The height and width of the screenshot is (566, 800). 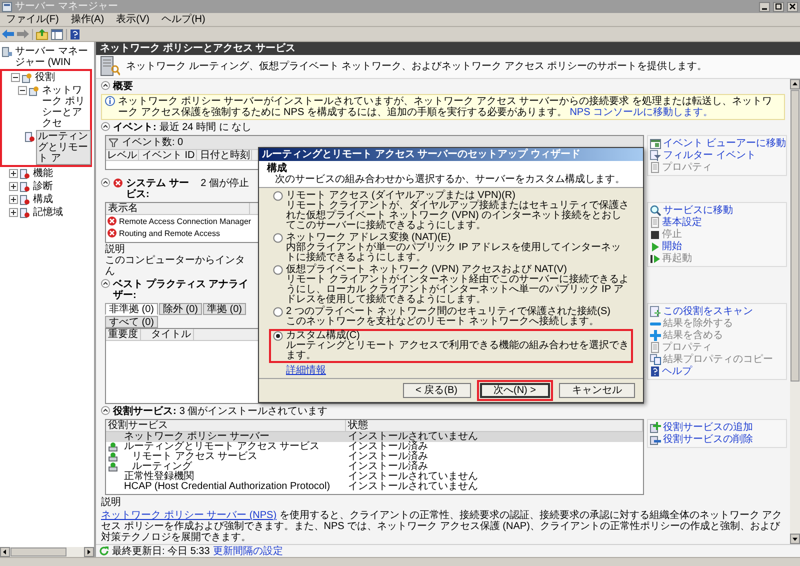 I want to click on dialog-button: < 戻る(B), so click(x=436, y=390).